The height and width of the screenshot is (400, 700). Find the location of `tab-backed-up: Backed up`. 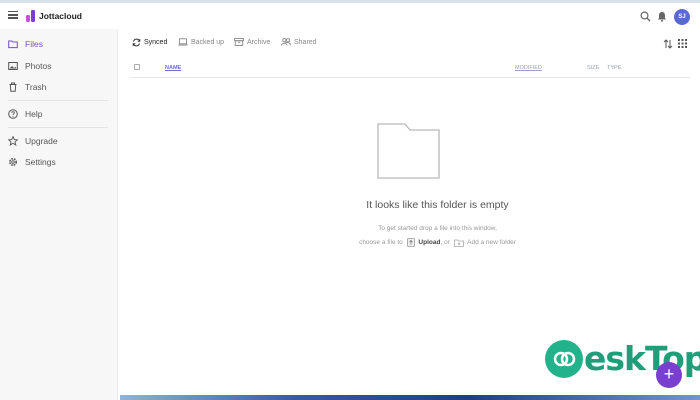

tab-backed-up: Backed up is located at coordinates (201, 42).